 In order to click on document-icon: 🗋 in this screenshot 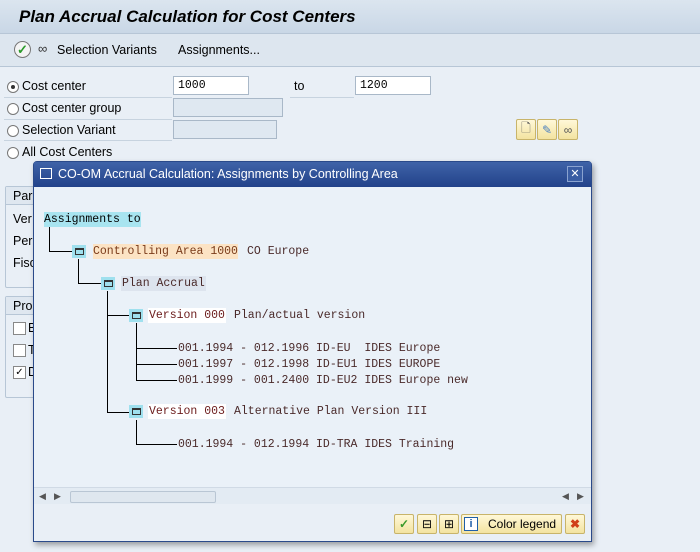, I will do `click(526, 128)`.